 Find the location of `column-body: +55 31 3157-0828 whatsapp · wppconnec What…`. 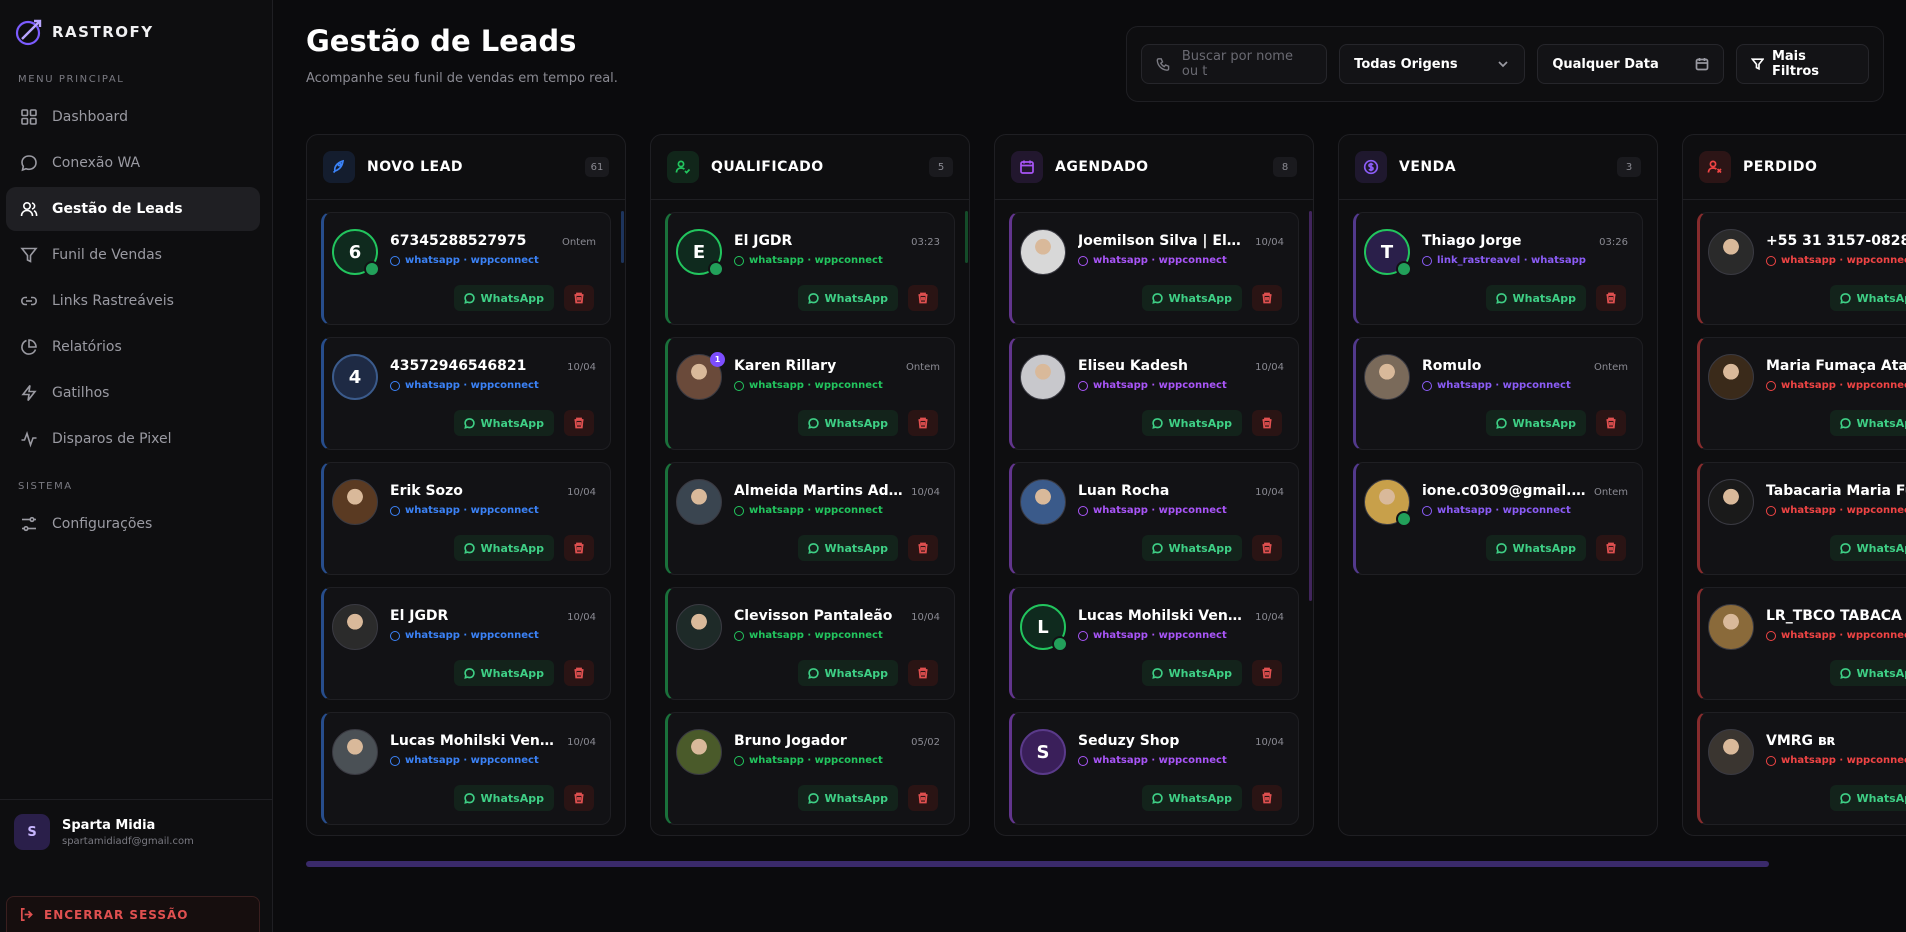

column-body: +55 31 3157-0828 whatsapp · wppconnec What… is located at coordinates (1794, 512).